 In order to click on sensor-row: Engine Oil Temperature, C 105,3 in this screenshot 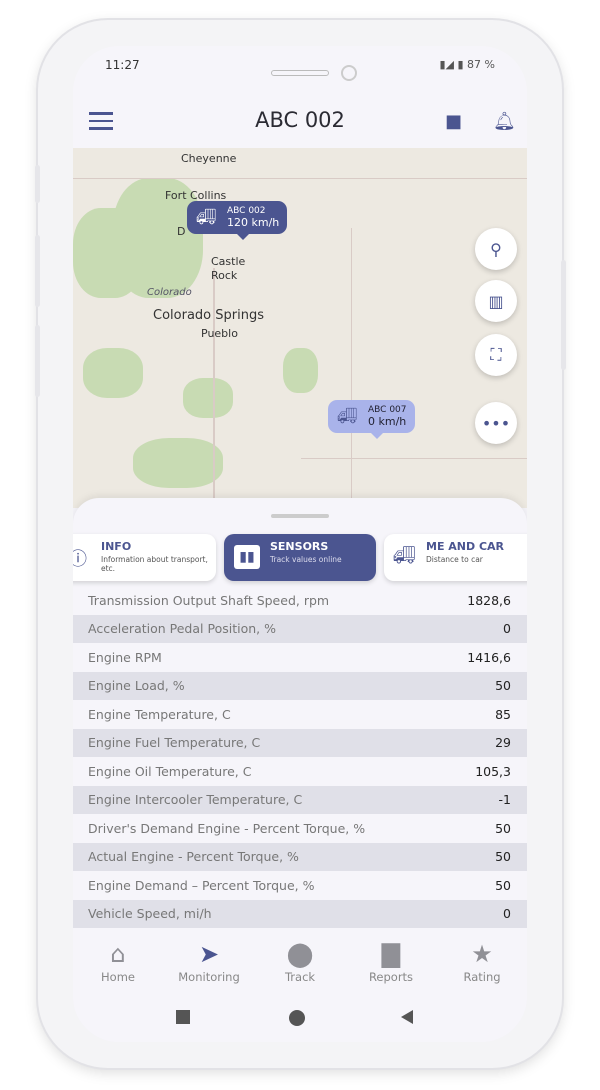, I will do `click(300, 771)`.